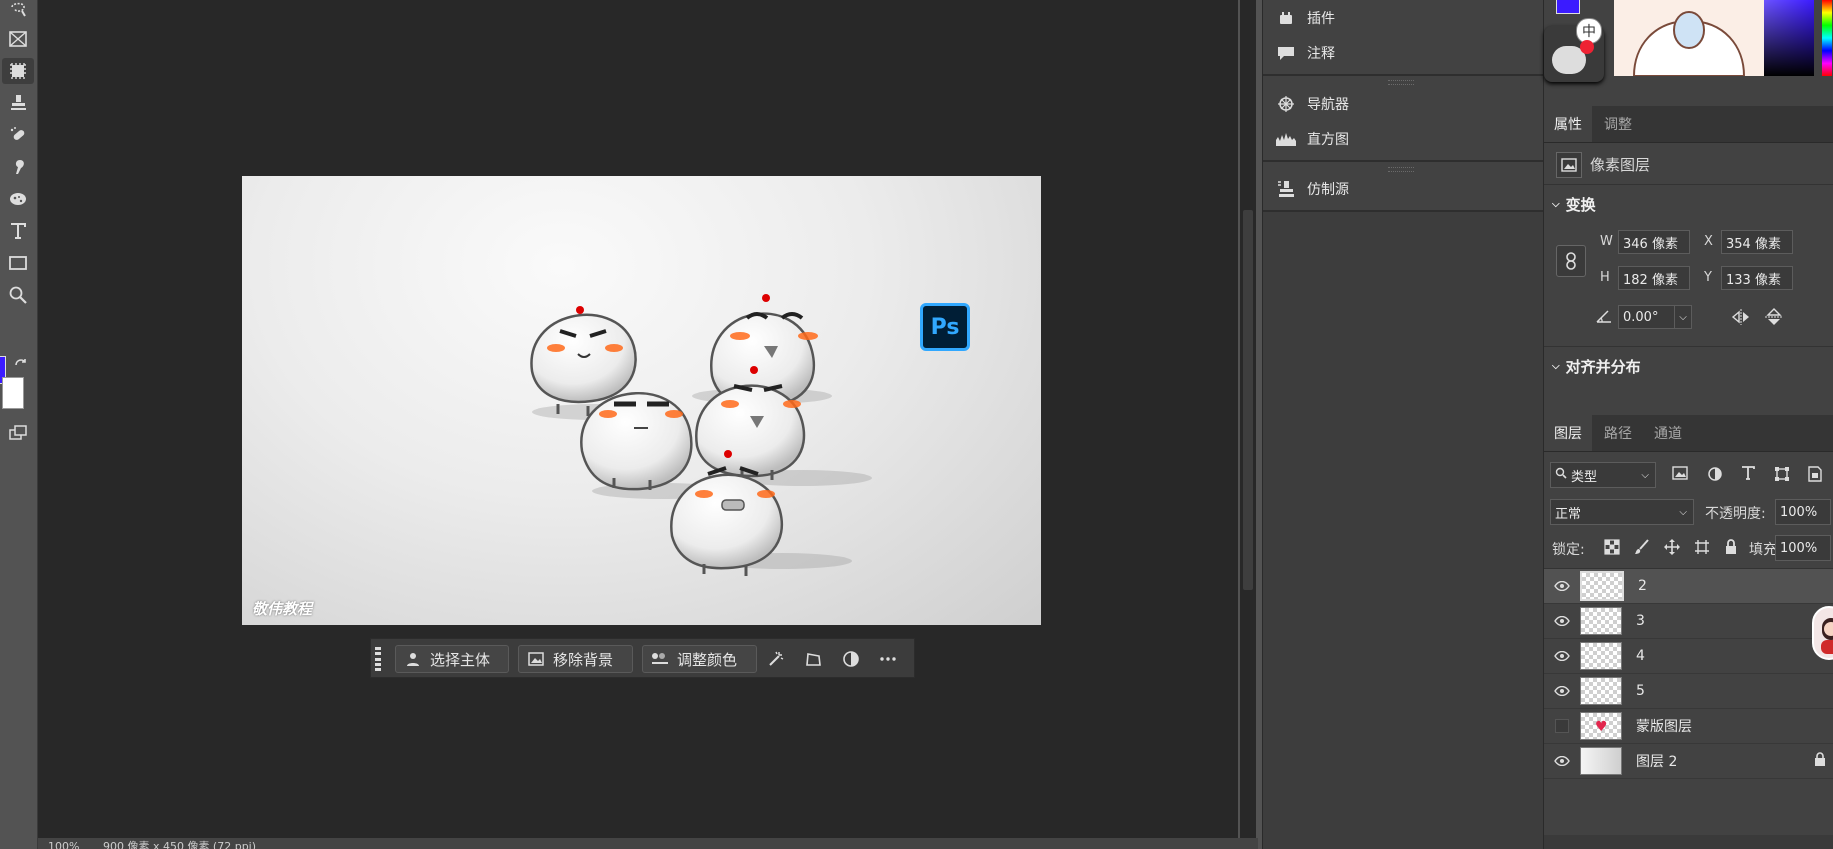 This screenshot has width=1833, height=849. I want to click on select-subject-button: 选择主体, so click(452, 659).